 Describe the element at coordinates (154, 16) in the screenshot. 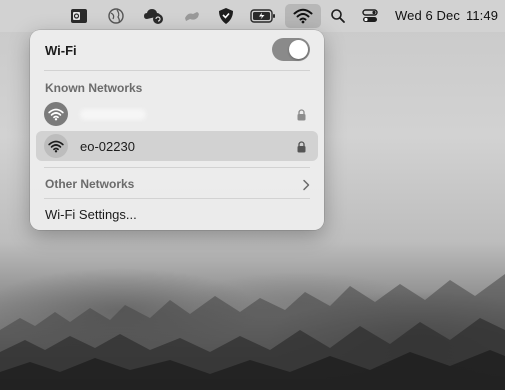

I see `cloud-sync-icon` at that location.